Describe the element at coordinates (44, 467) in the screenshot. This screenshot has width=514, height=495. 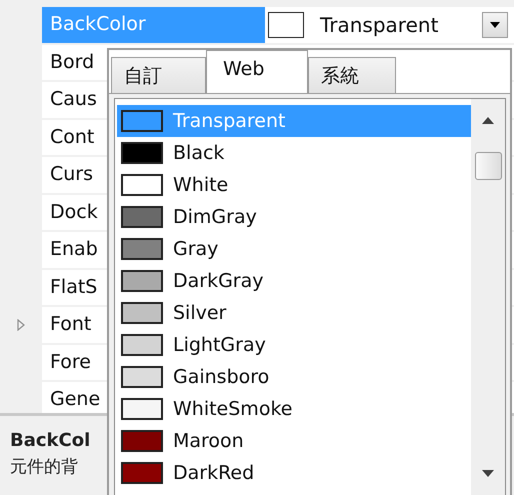
I see `description-text: 元件的背` at that location.